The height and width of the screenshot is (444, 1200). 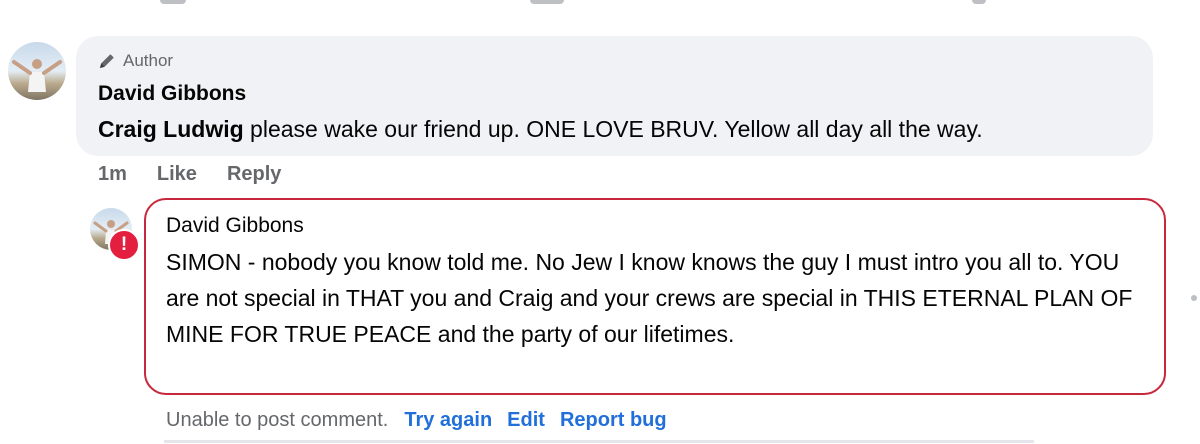 What do you see at coordinates (107, 61) in the screenshot?
I see `pencil-icon` at bounding box center [107, 61].